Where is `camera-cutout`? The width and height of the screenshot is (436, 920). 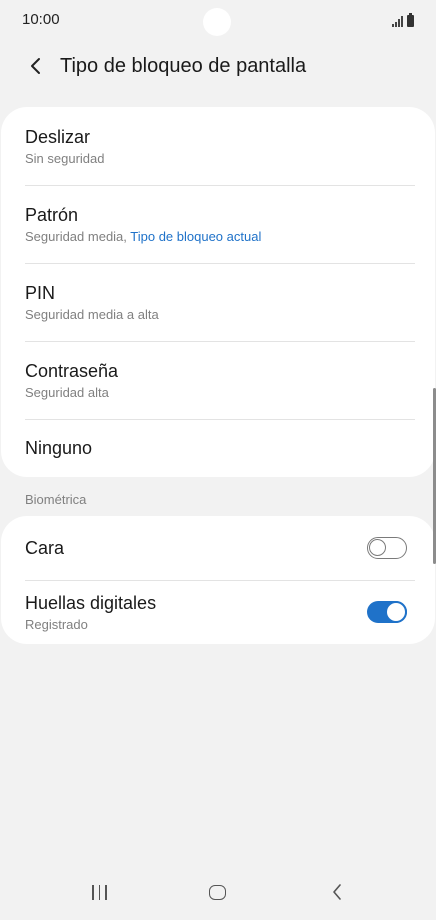 camera-cutout is located at coordinates (217, 22).